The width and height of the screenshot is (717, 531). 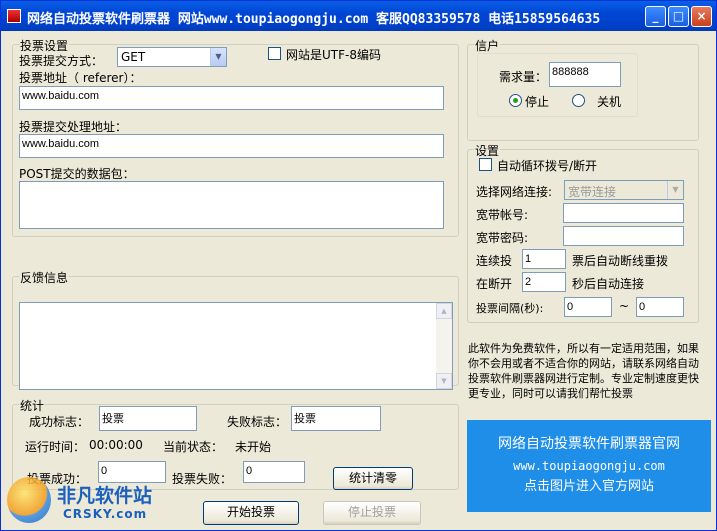 I want to click on feedback-legend: 反馈信息, so click(x=44, y=277).